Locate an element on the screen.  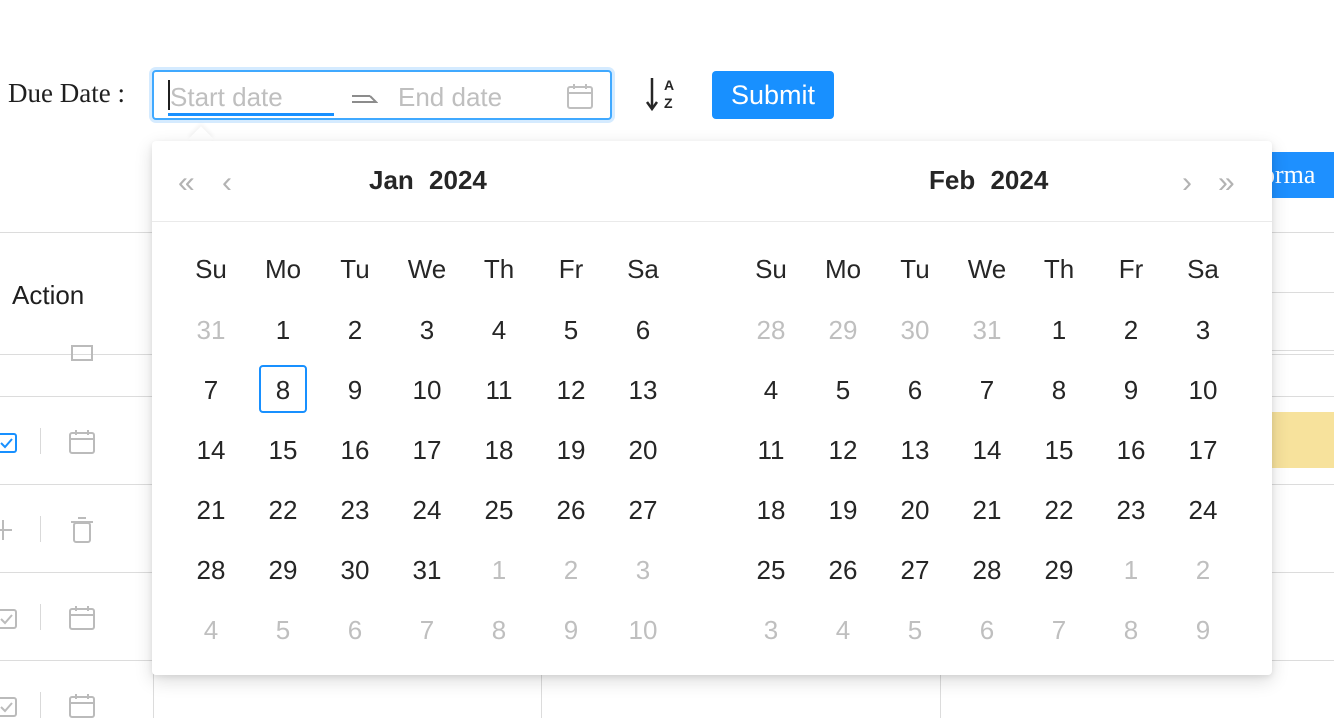
day-cell: 5 is located at coordinates (843, 389).